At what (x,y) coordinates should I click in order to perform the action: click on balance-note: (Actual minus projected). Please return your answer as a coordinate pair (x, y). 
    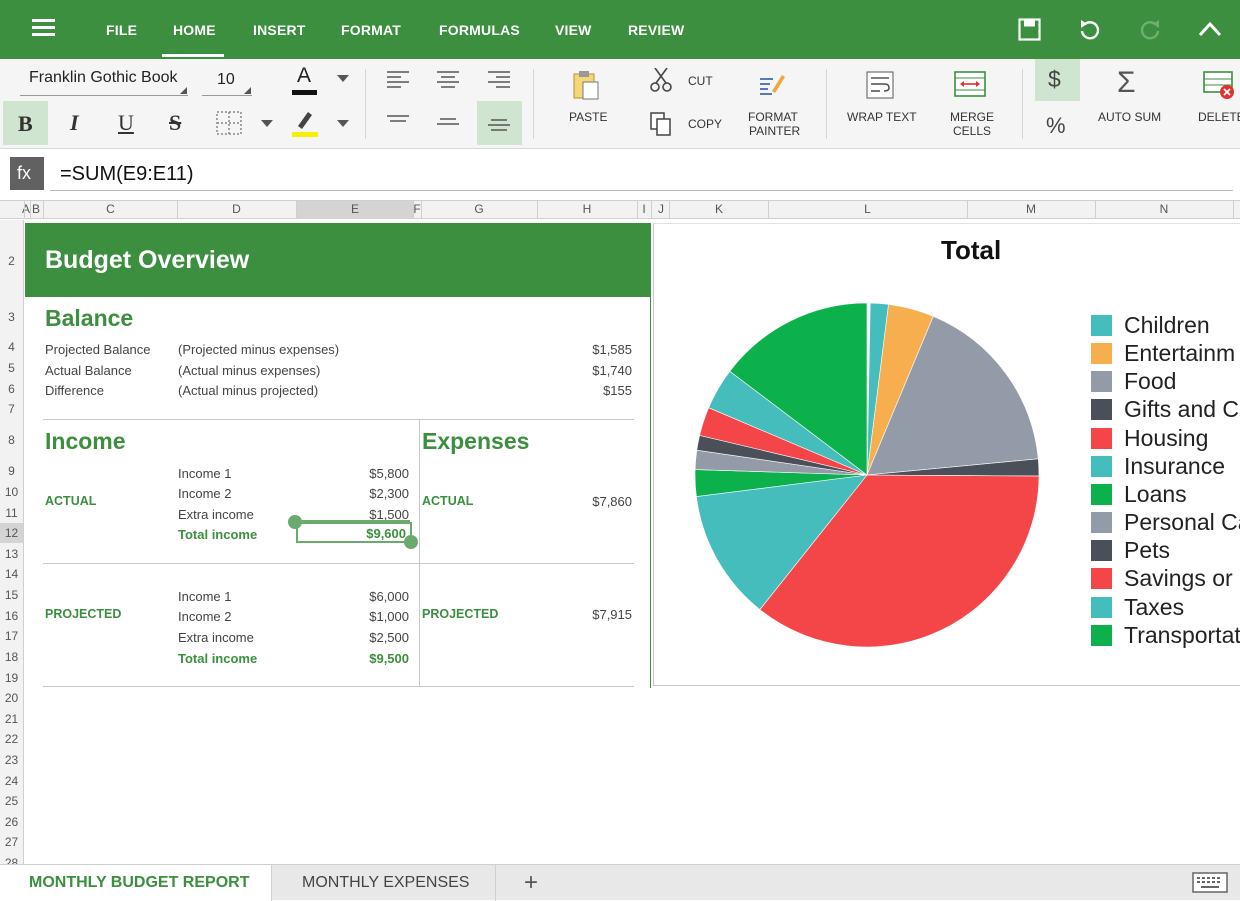
    Looking at the image, I should click on (248, 390).